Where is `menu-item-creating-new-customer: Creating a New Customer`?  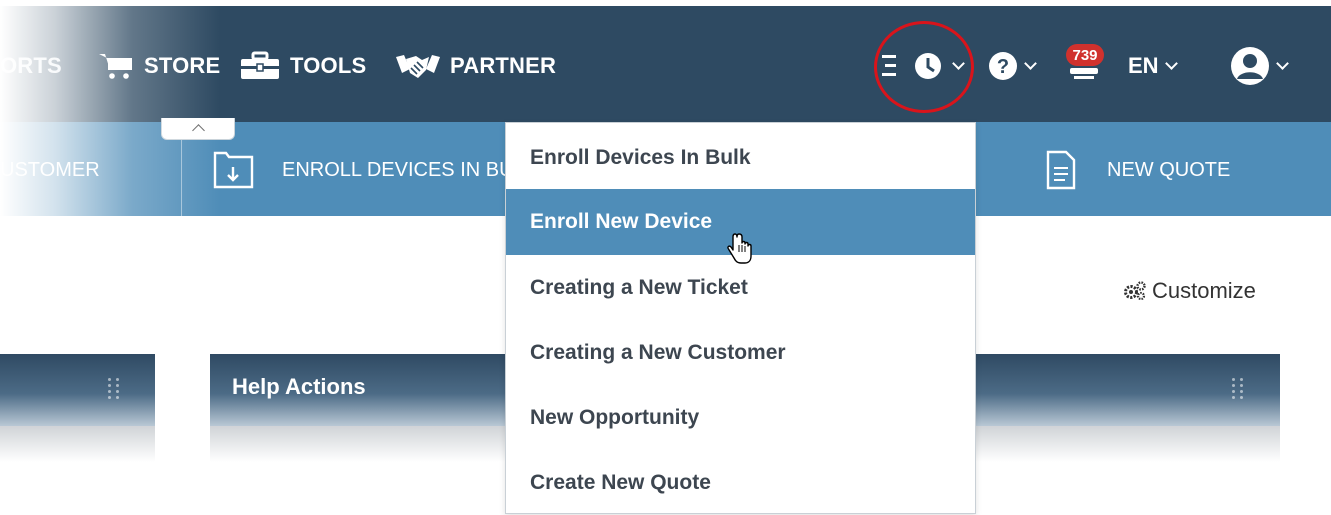 menu-item-creating-new-customer: Creating a New Customer is located at coordinates (740, 353).